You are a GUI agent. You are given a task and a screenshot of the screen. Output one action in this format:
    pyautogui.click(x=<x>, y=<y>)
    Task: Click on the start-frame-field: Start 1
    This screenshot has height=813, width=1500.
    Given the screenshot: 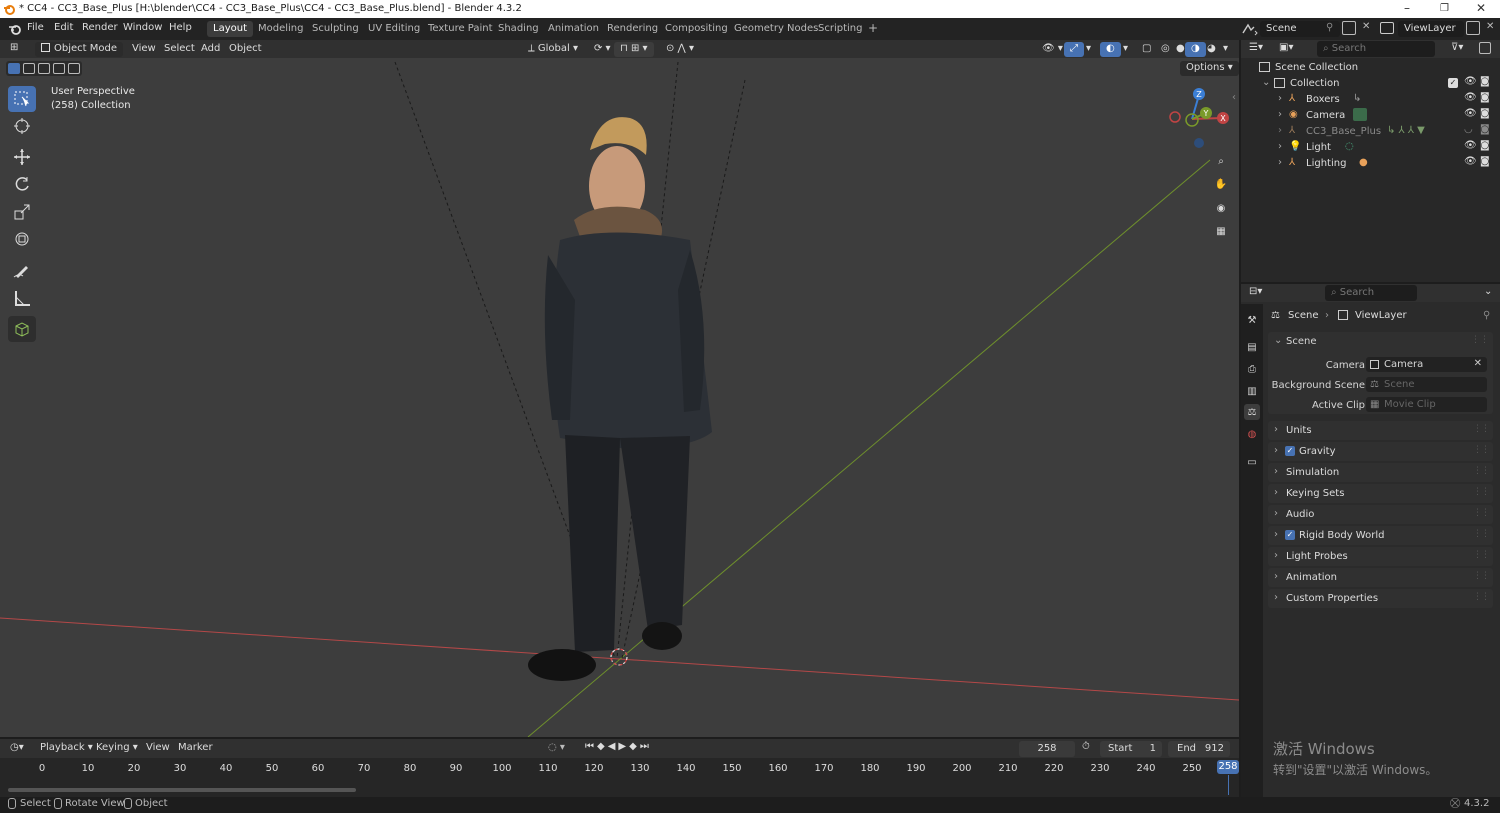 What is the action you would take?
    pyautogui.click(x=1131, y=749)
    